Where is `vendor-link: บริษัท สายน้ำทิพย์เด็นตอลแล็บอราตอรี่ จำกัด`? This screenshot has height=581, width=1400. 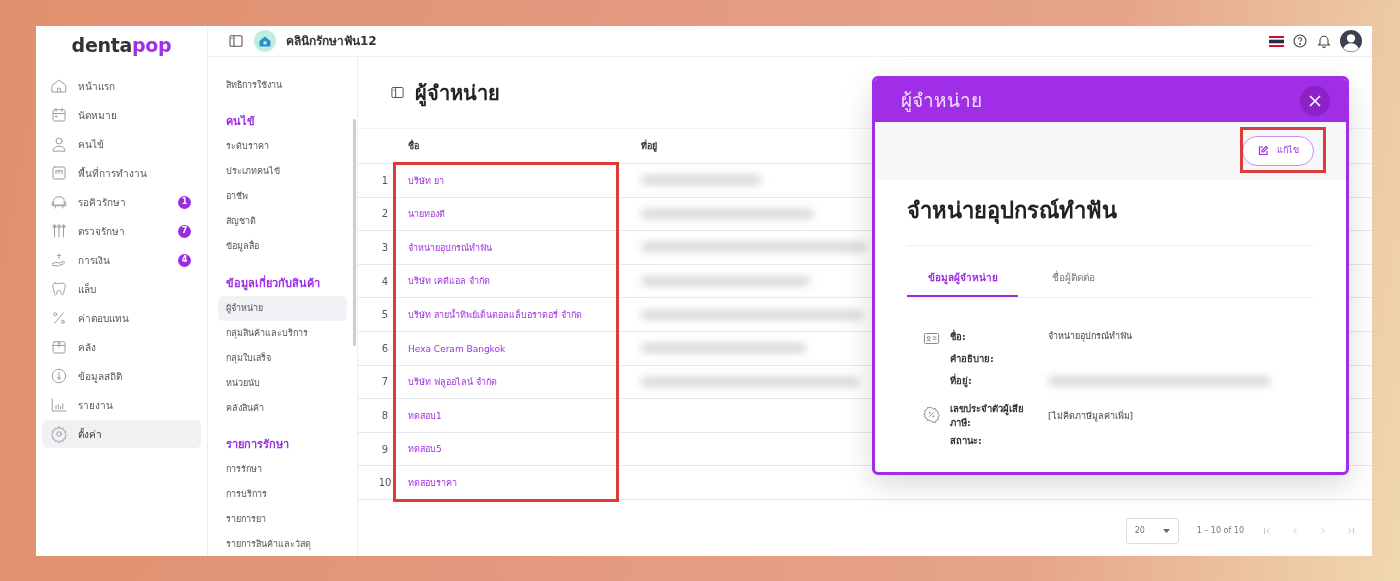
vendor-link: บริษัท สายน้ำทิพย์เด็นตอลแล็บอราตอรี่ จำกัด is located at coordinates (495, 314).